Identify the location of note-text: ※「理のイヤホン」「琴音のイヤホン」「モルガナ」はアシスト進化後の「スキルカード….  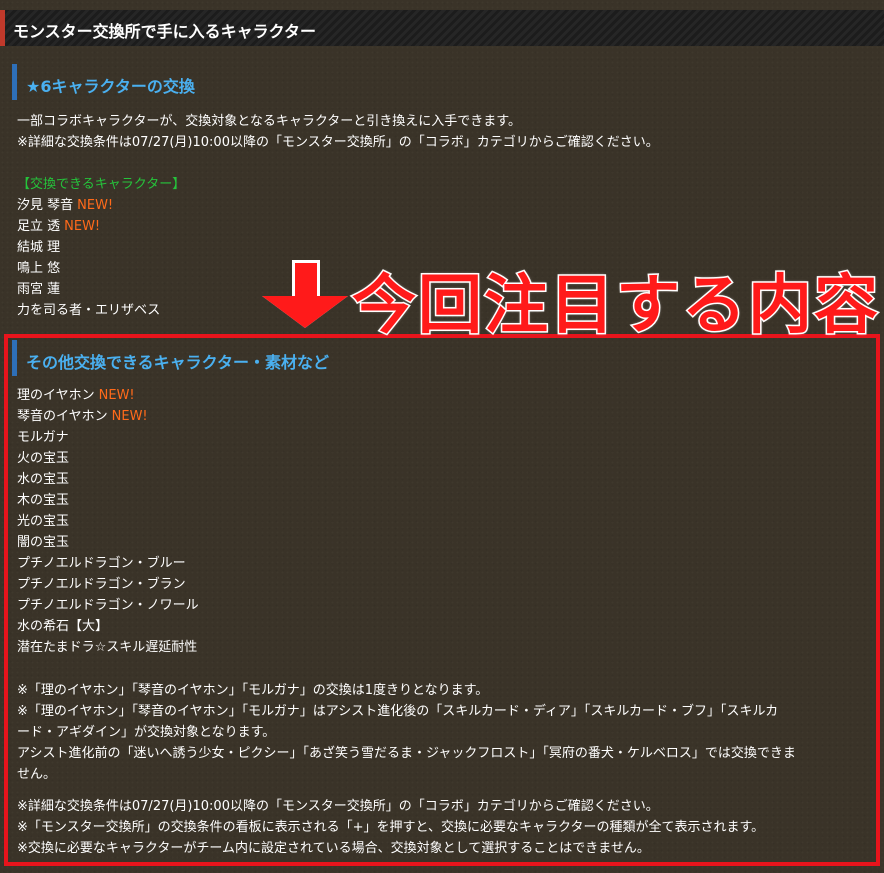
(398, 711).